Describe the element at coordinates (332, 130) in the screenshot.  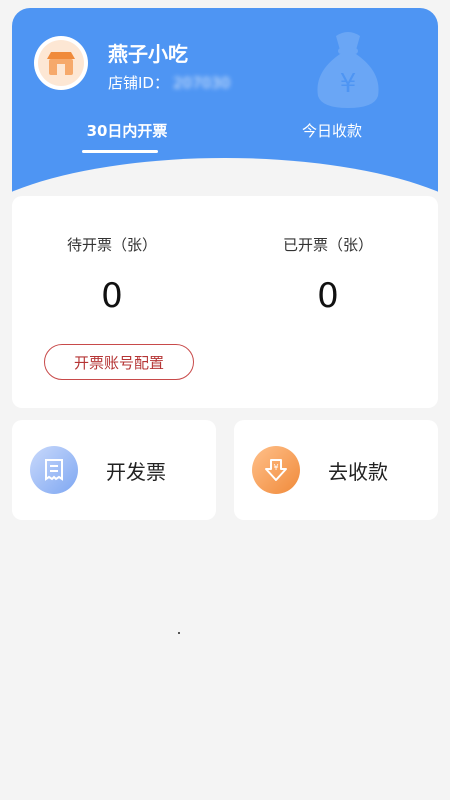
I see `tab-today-payments: 今日收款` at that location.